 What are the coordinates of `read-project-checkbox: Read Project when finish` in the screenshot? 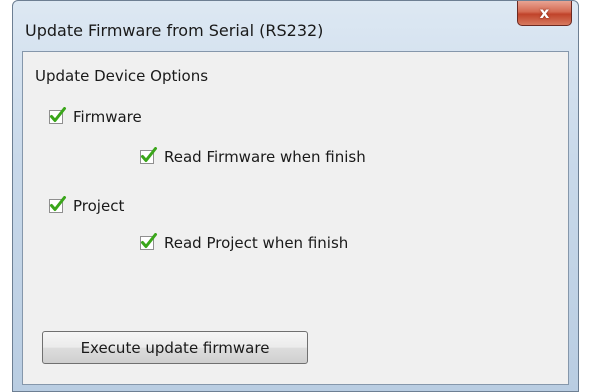 It's located at (244, 243).